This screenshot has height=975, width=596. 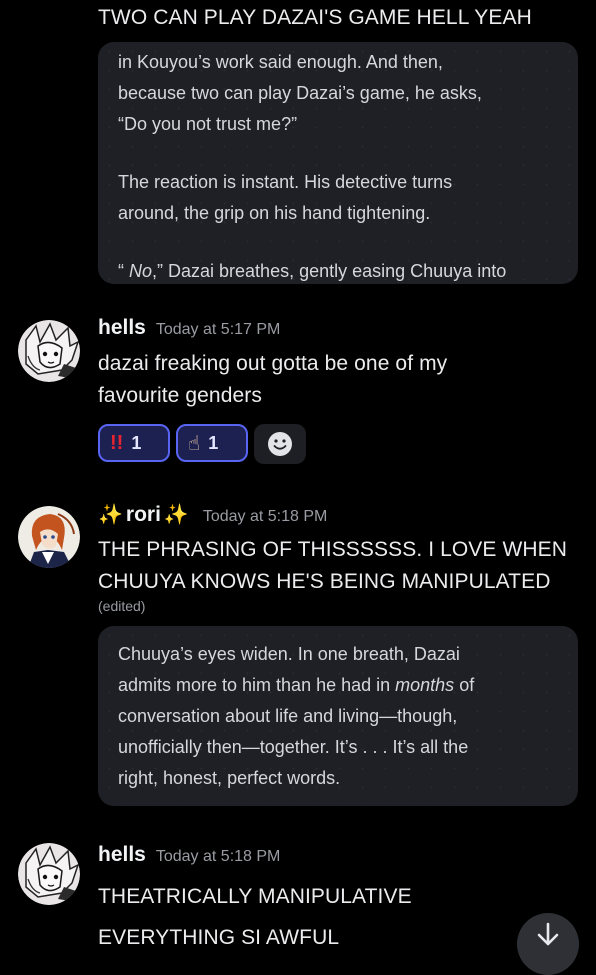 I want to click on embed-line: around, the grip on his hand tightening., so click(x=274, y=213).